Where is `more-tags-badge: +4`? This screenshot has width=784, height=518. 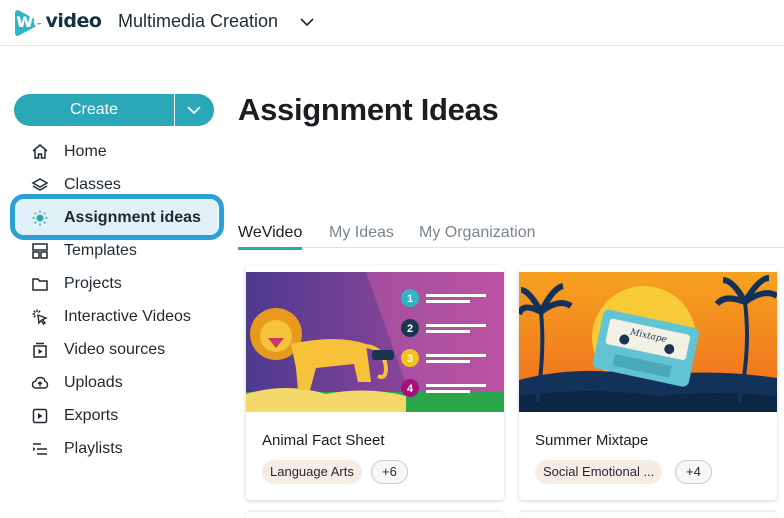
more-tags-badge: +4 is located at coordinates (693, 472).